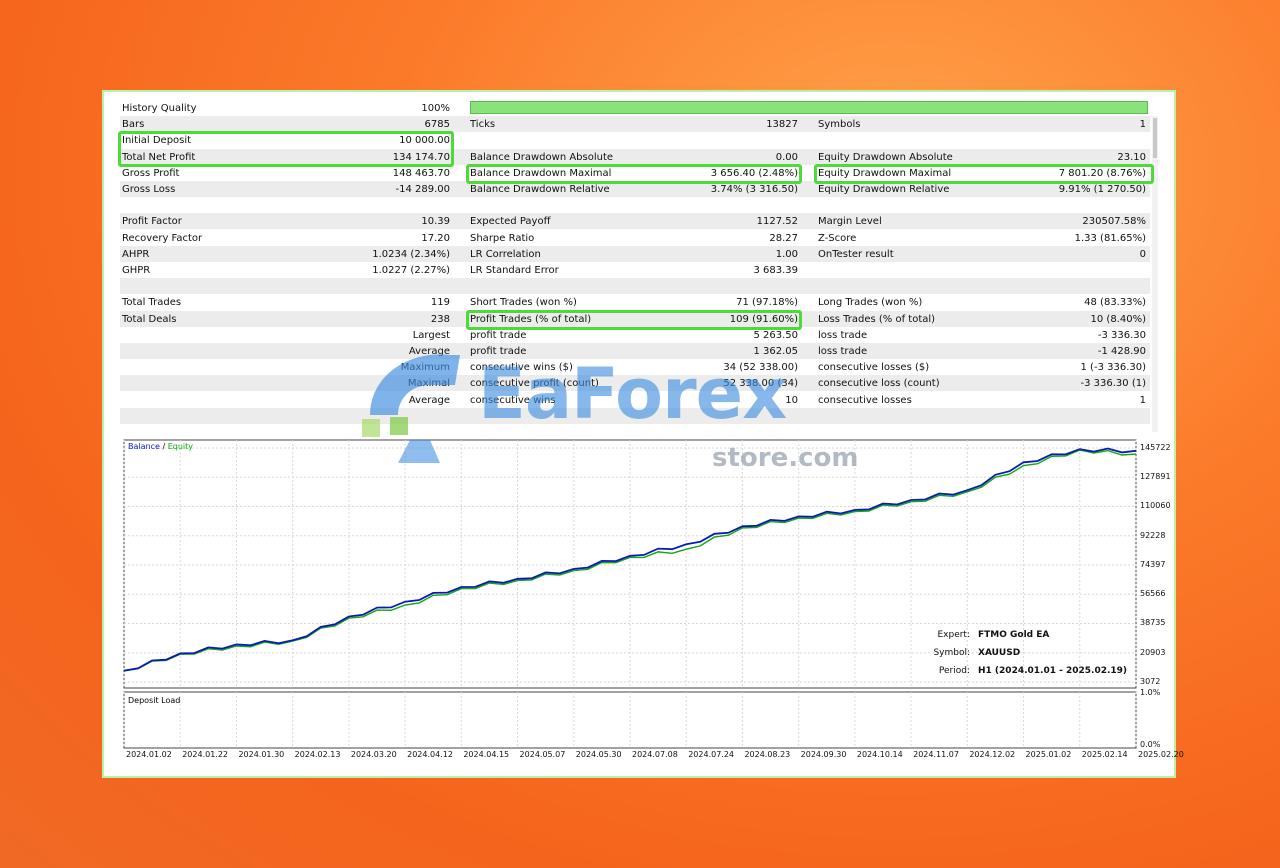  Describe the element at coordinates (954, 671) in the screenshot. I see `period-key: Period:` at that location.